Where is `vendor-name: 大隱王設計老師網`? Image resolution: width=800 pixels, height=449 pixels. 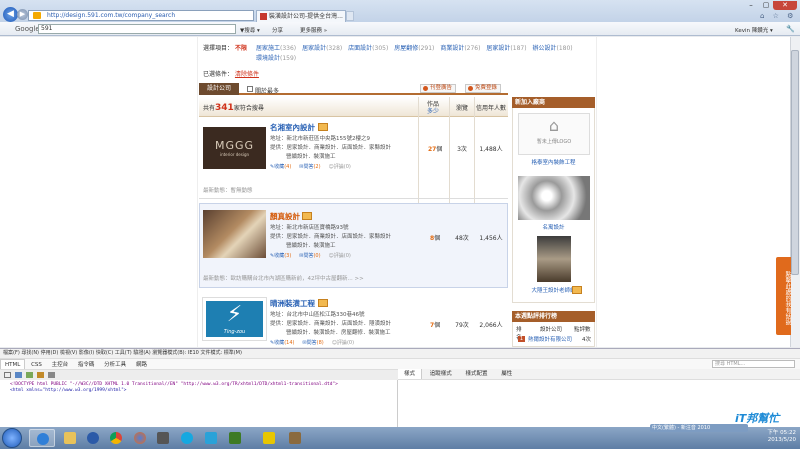 vendor-name: 大隱王設計老師網 is located at coordinates (553, 290).